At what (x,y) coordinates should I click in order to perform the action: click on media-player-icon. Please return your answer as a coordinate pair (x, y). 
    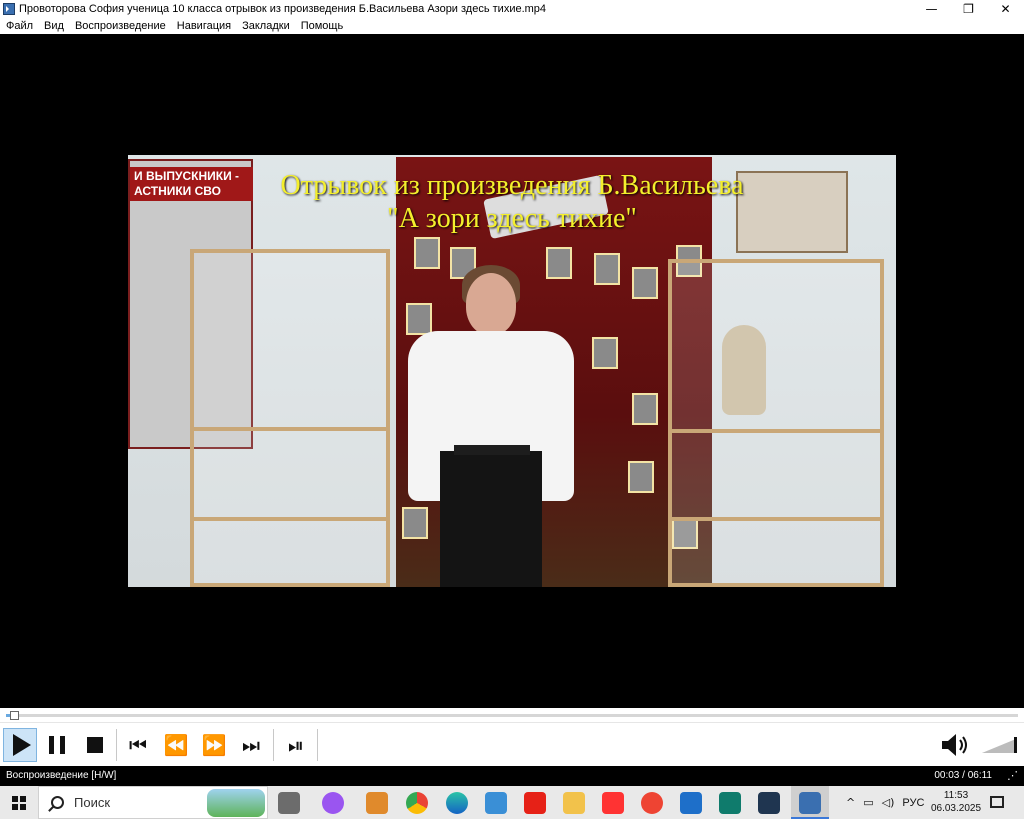
    Looking at the image, I should click on (810, 803).